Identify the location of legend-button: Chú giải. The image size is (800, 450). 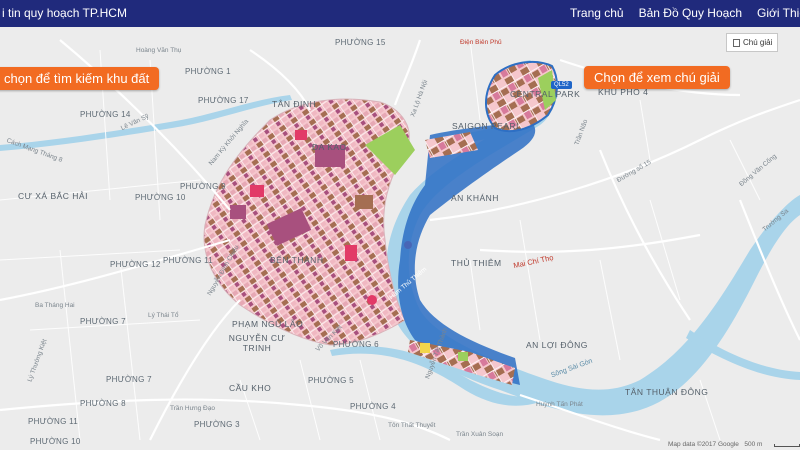
(752, 42).